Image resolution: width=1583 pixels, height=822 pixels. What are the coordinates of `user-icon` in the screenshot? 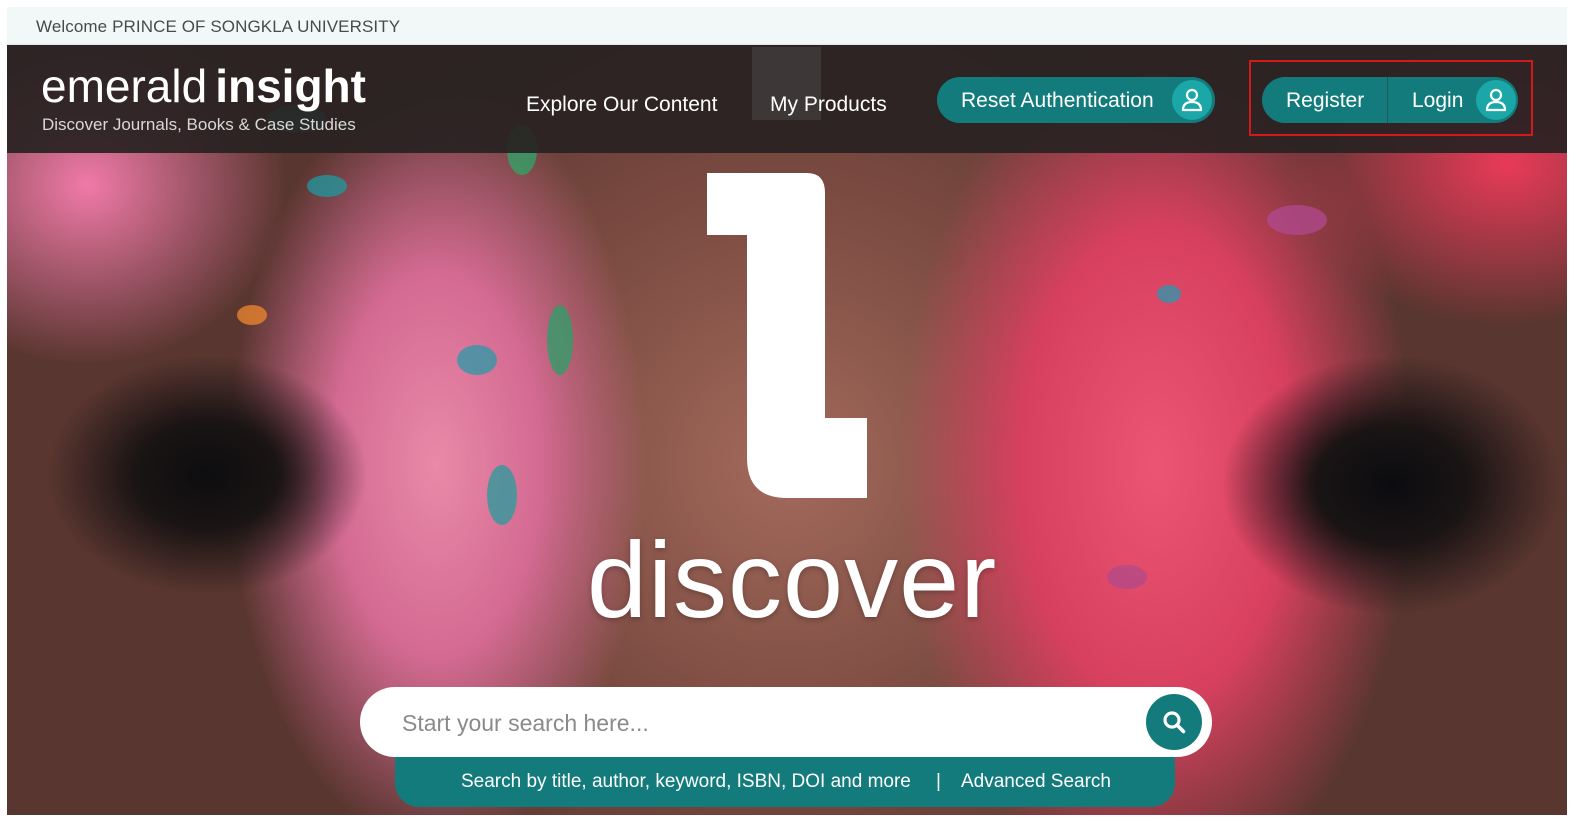 It's located at (1192, 100).